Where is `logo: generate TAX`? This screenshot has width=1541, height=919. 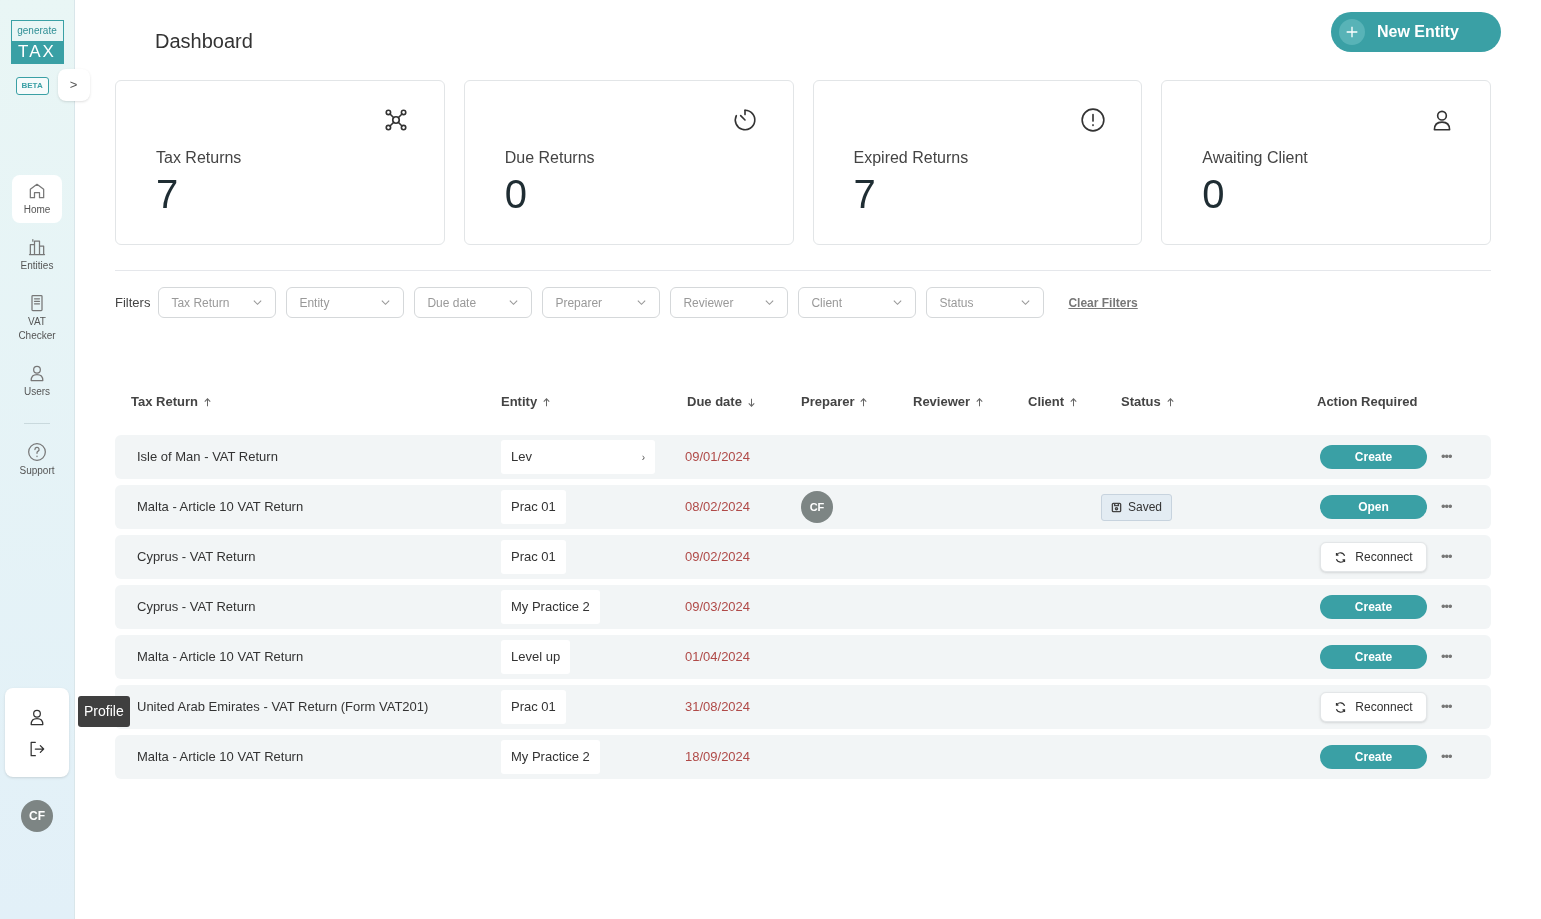
logo: generate TAX is located at coordinates (37, 42).